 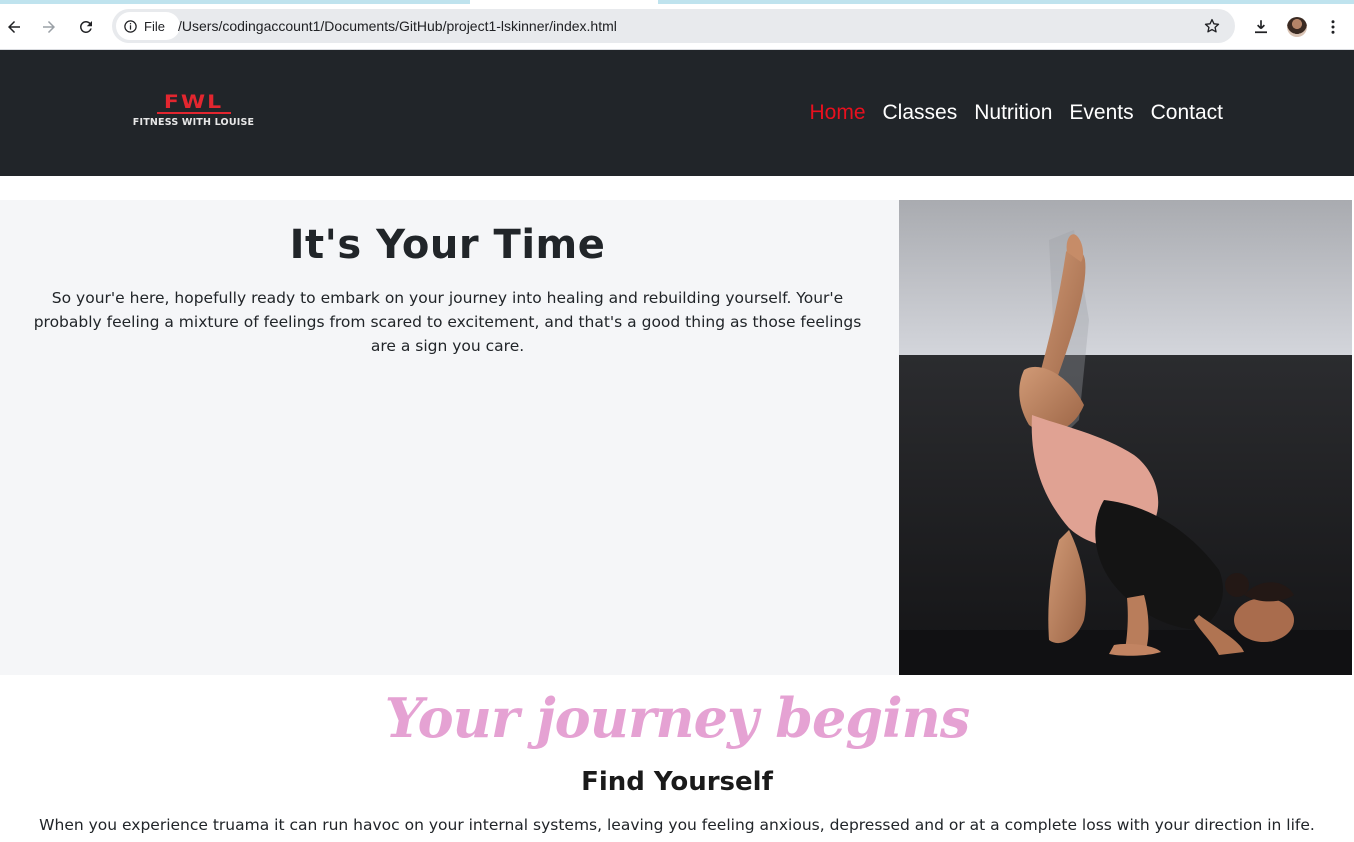 I want to click on nav-link-nutrition: Nutrition, so click(x=1013, y=113).